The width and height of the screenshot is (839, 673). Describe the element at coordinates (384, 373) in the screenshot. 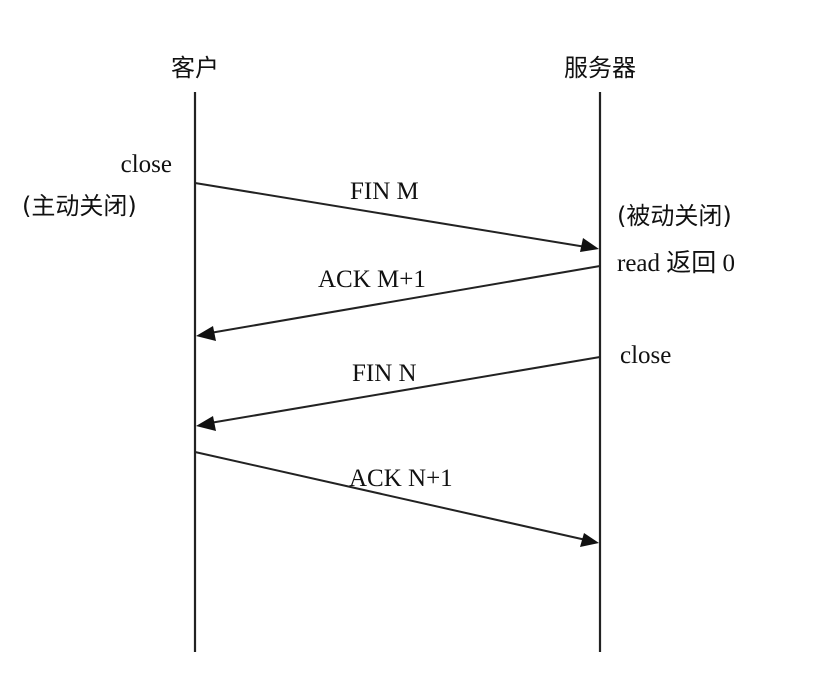

I see `message-fin-n-label: FIN N` at that location.